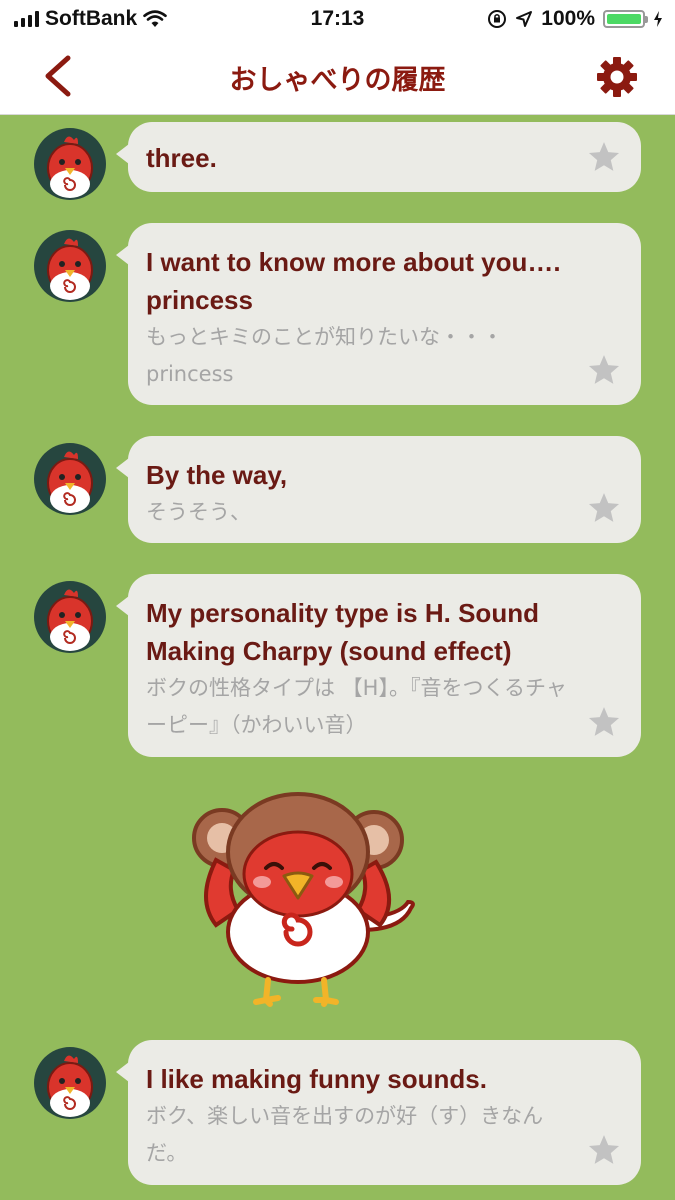  Describe the element at coordinates (324, 355) in the screenshot. I see `message-japanese: もっとキミのことが知りたいな・・・princess` at that location.